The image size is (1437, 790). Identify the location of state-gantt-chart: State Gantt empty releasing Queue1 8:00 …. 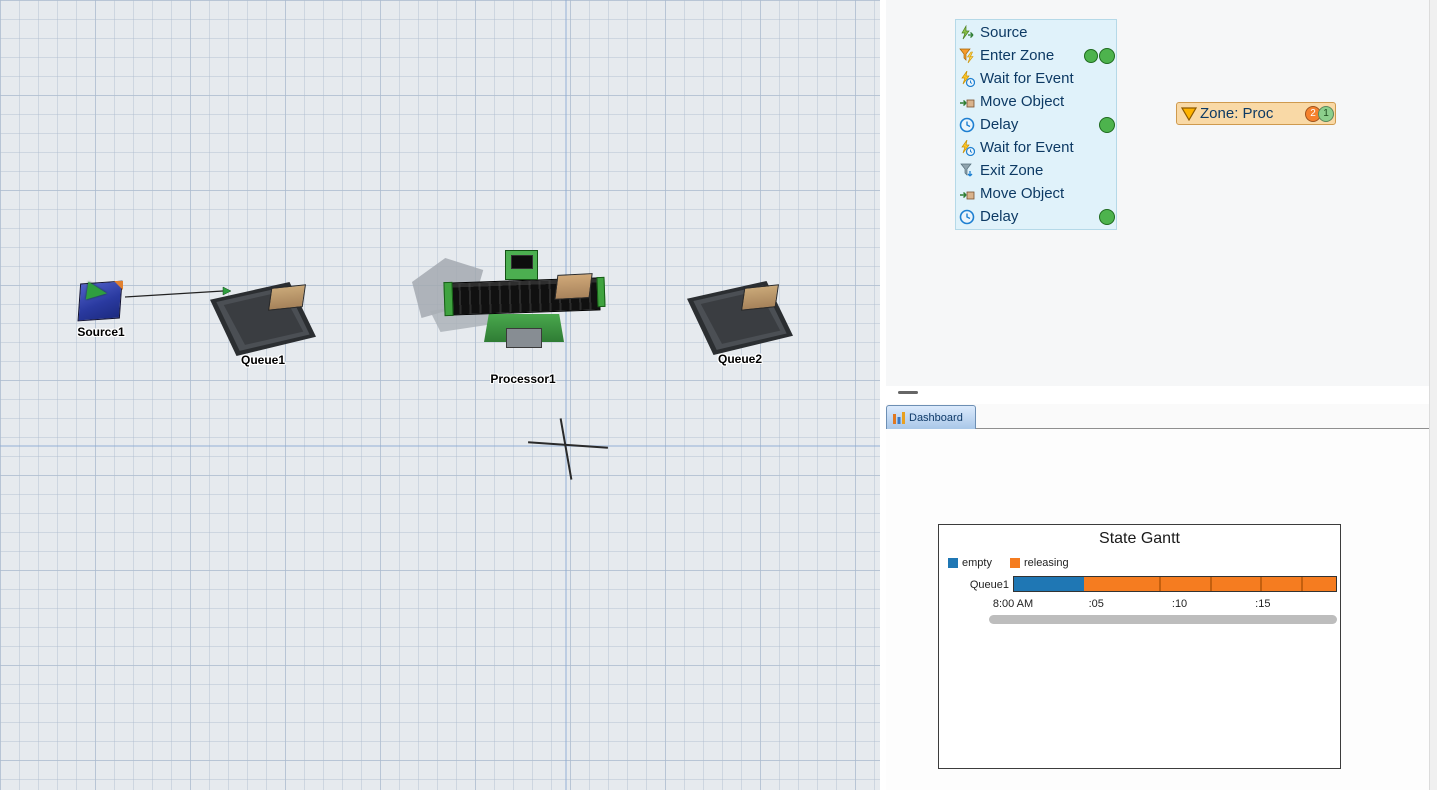
(1139, 646).